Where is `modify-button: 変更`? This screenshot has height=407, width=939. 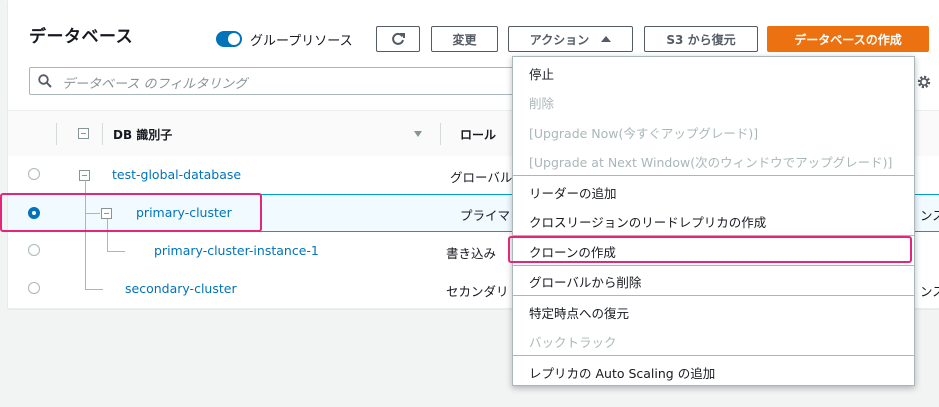
modify-button: 変更 is located at coordinates (464, 39).